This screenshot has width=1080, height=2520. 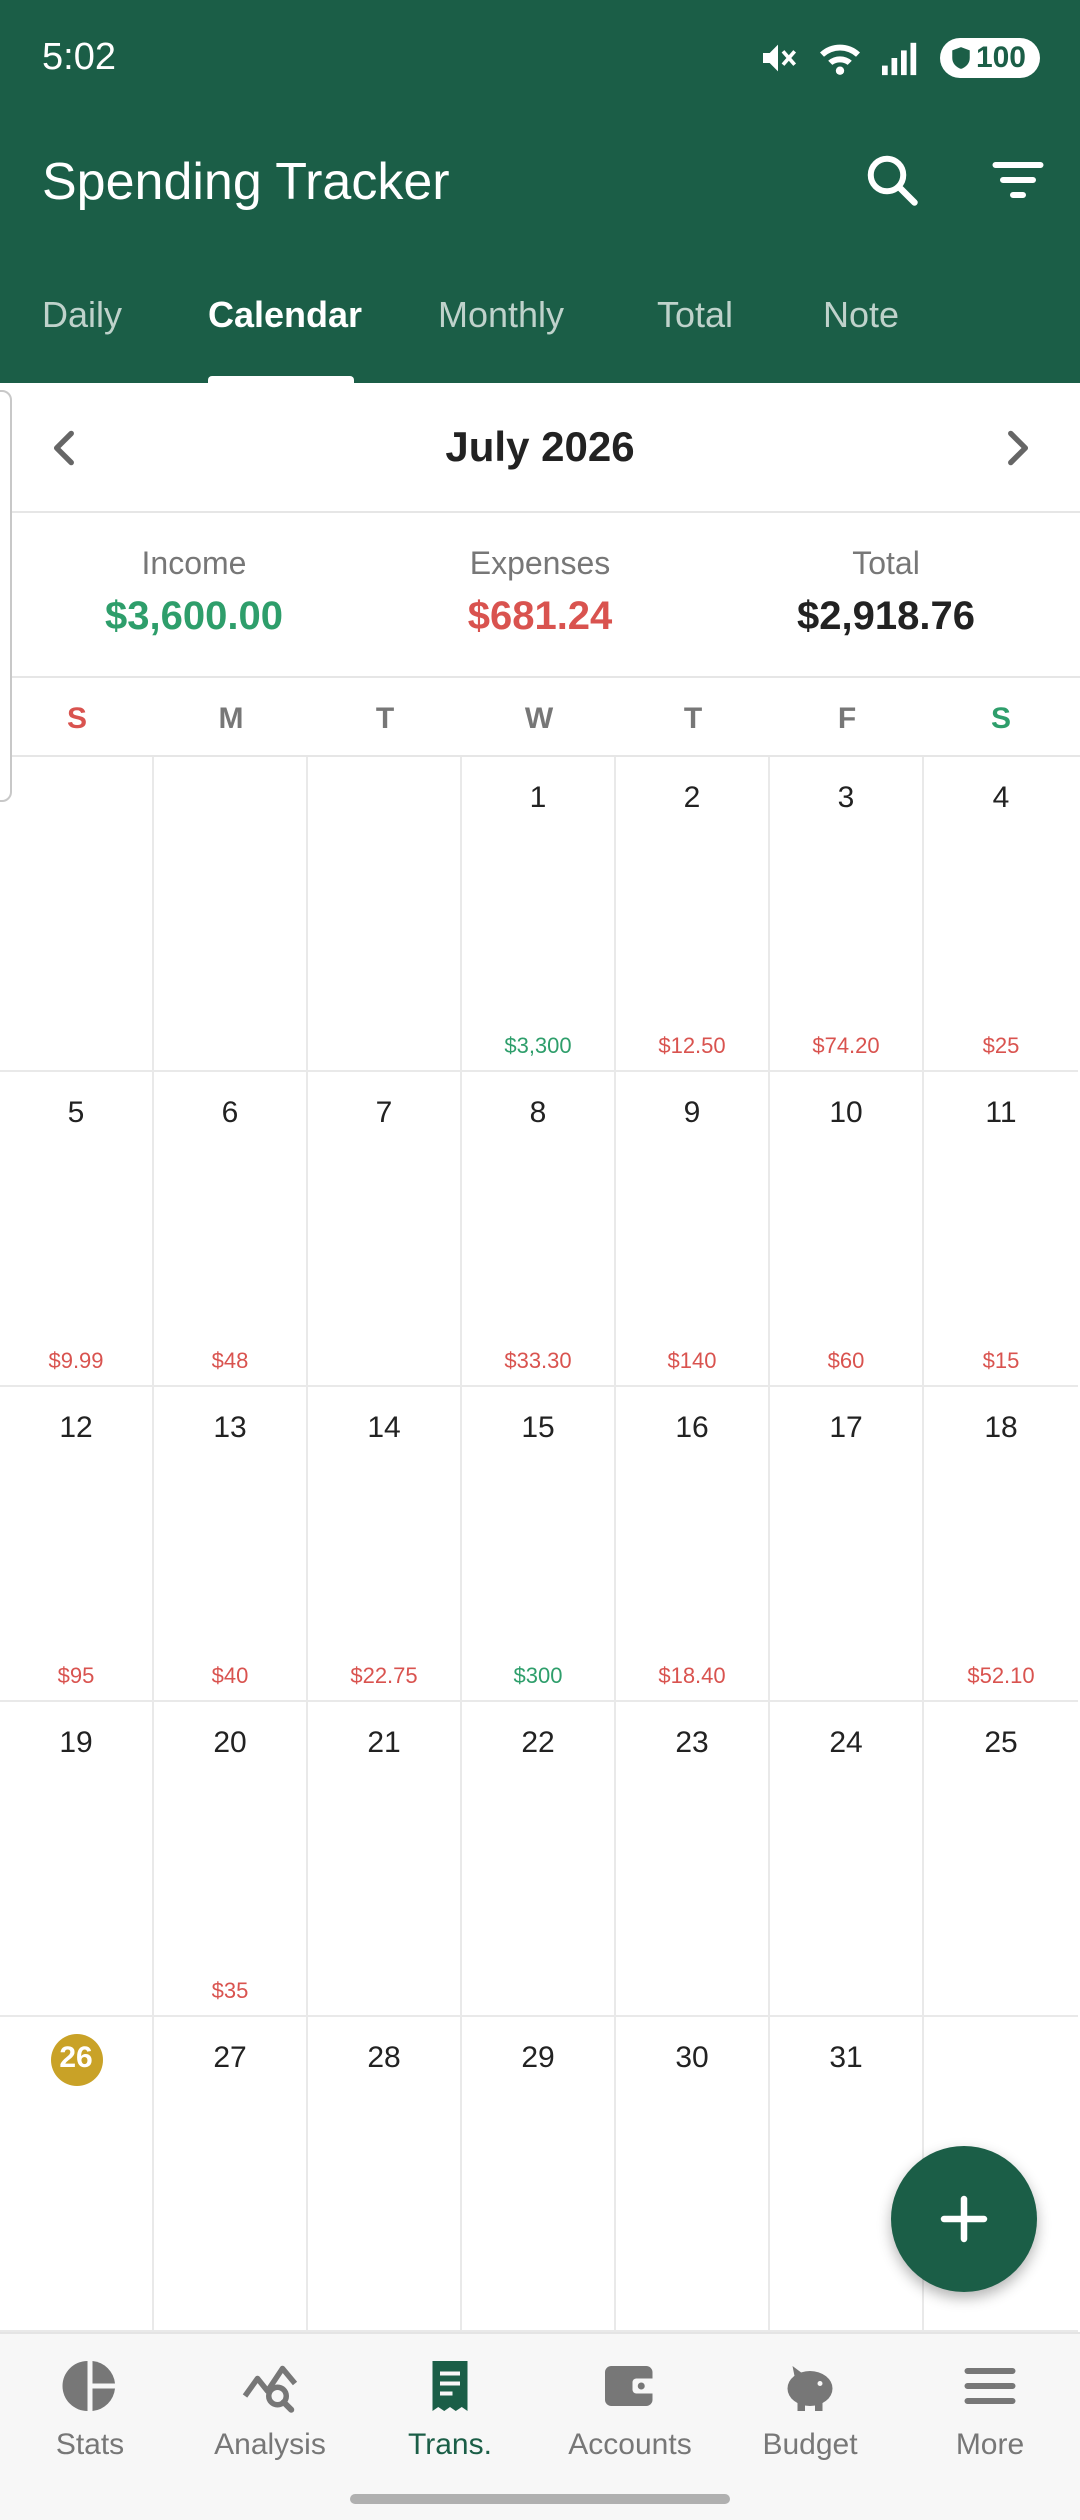 I want to click on nav-transactions: Trans., so click(x=450, y=2409).